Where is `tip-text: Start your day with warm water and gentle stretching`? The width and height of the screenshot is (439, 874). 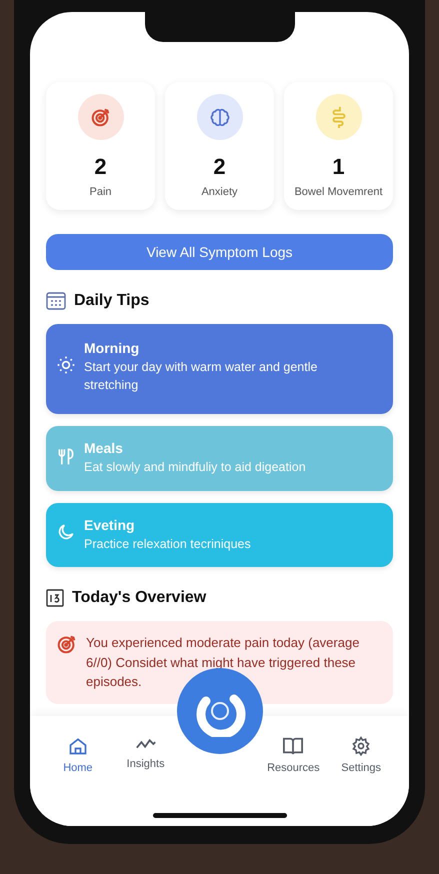 tip-text: Start your day with warm water and gentle stretching is located at coordinates (201, 376).